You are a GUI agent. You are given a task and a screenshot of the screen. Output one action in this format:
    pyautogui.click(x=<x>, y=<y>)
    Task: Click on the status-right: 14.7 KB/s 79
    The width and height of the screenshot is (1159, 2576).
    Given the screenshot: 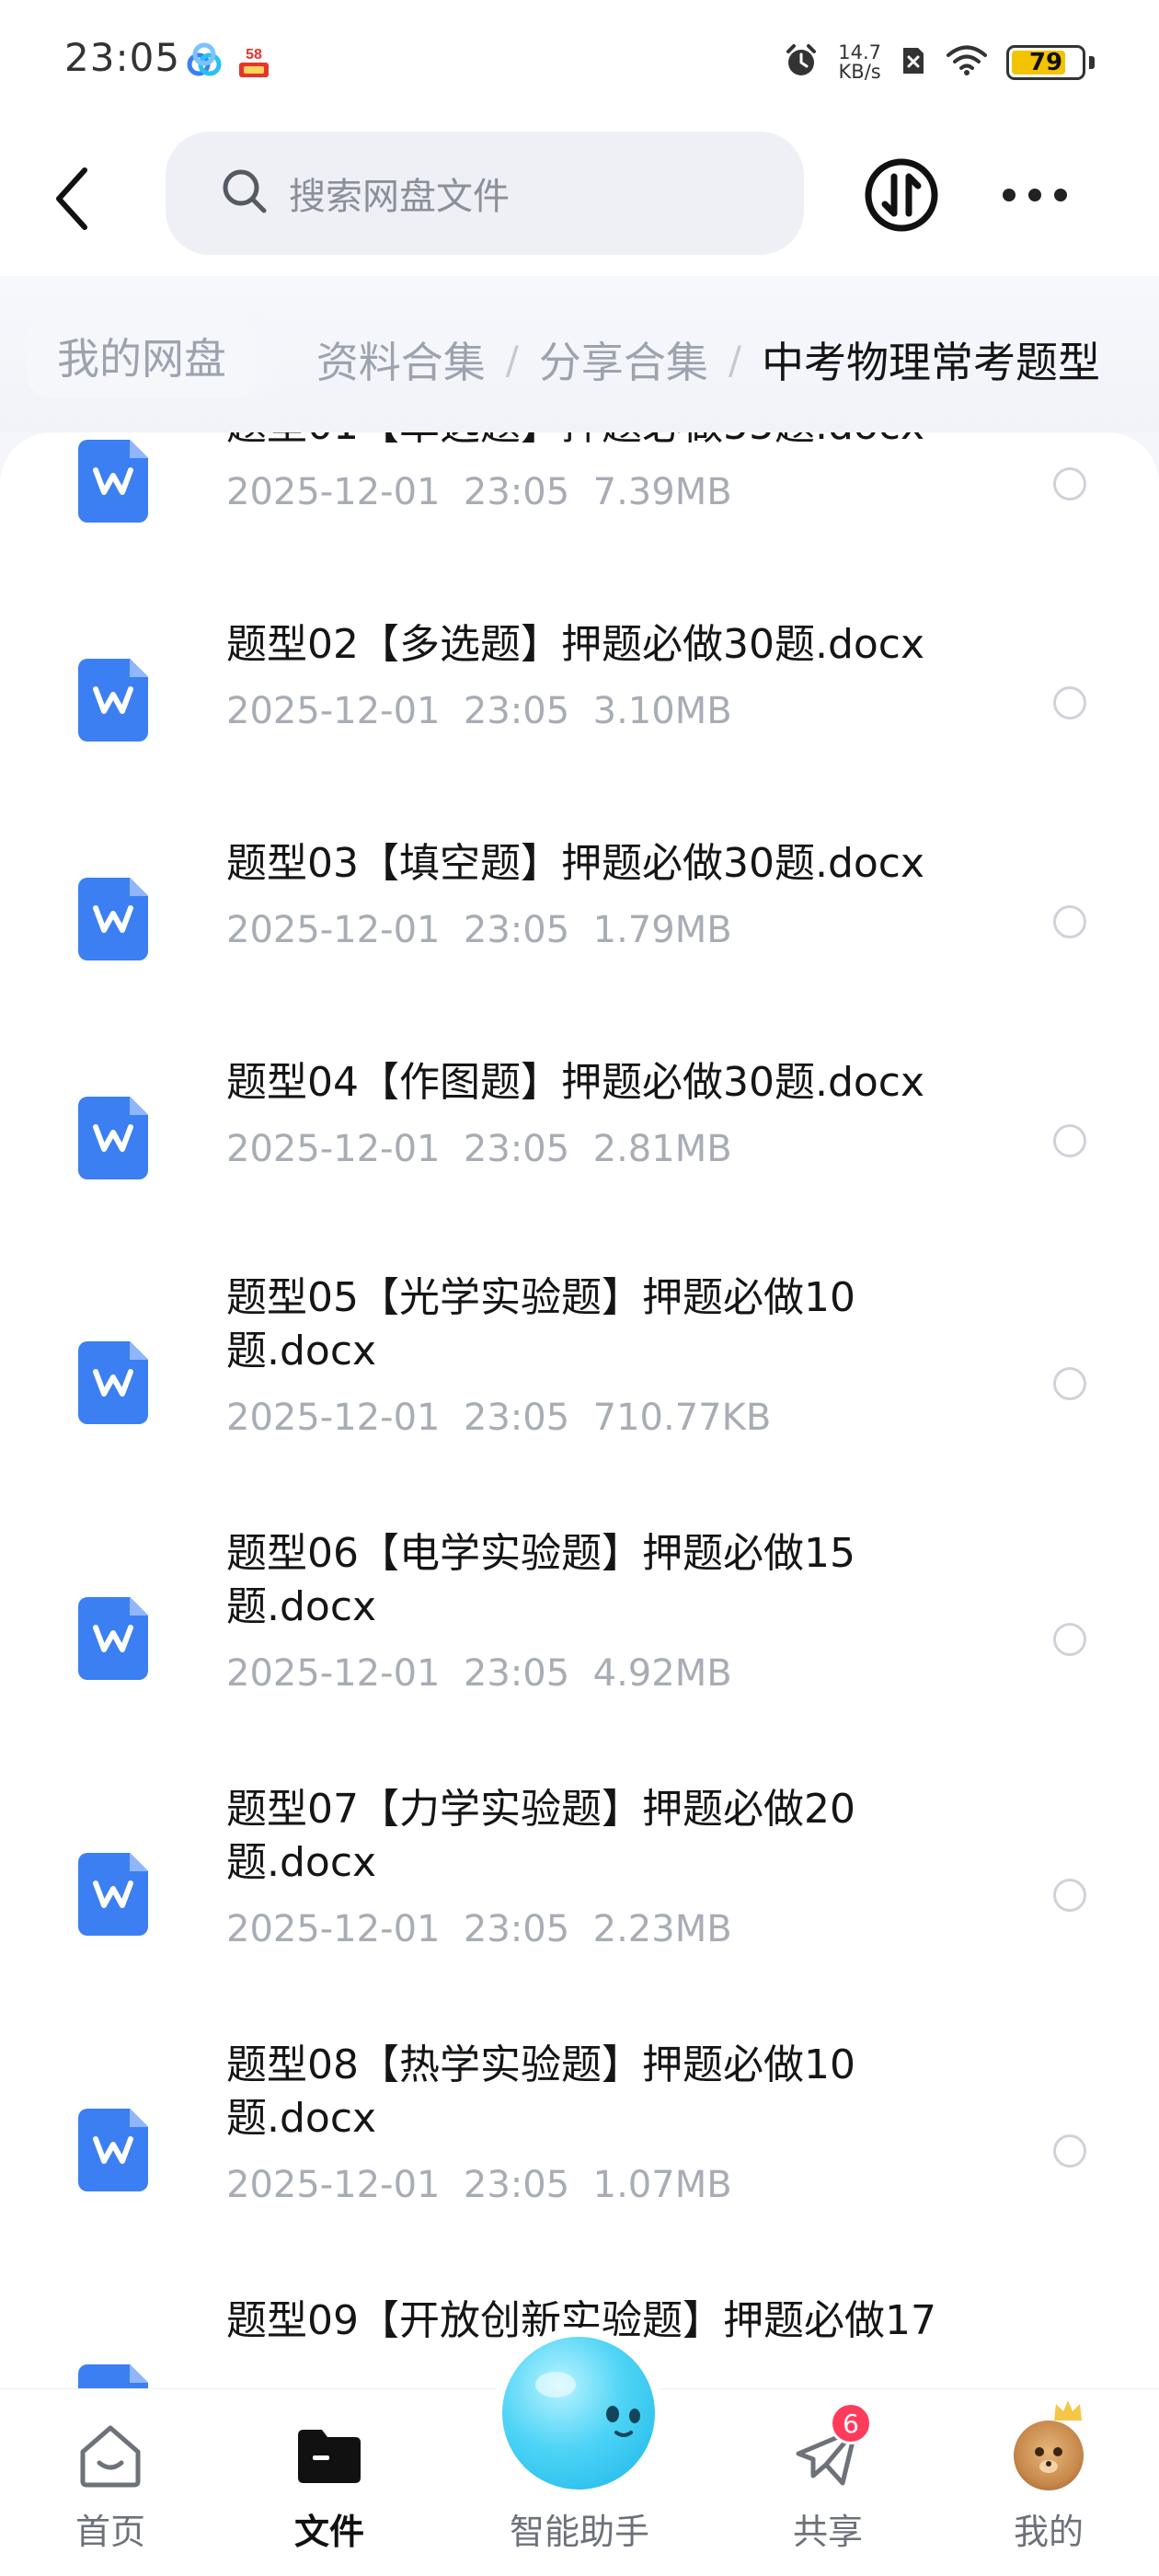 What is the action you would take?
    pyautogui.click(x=939, y=62)
    